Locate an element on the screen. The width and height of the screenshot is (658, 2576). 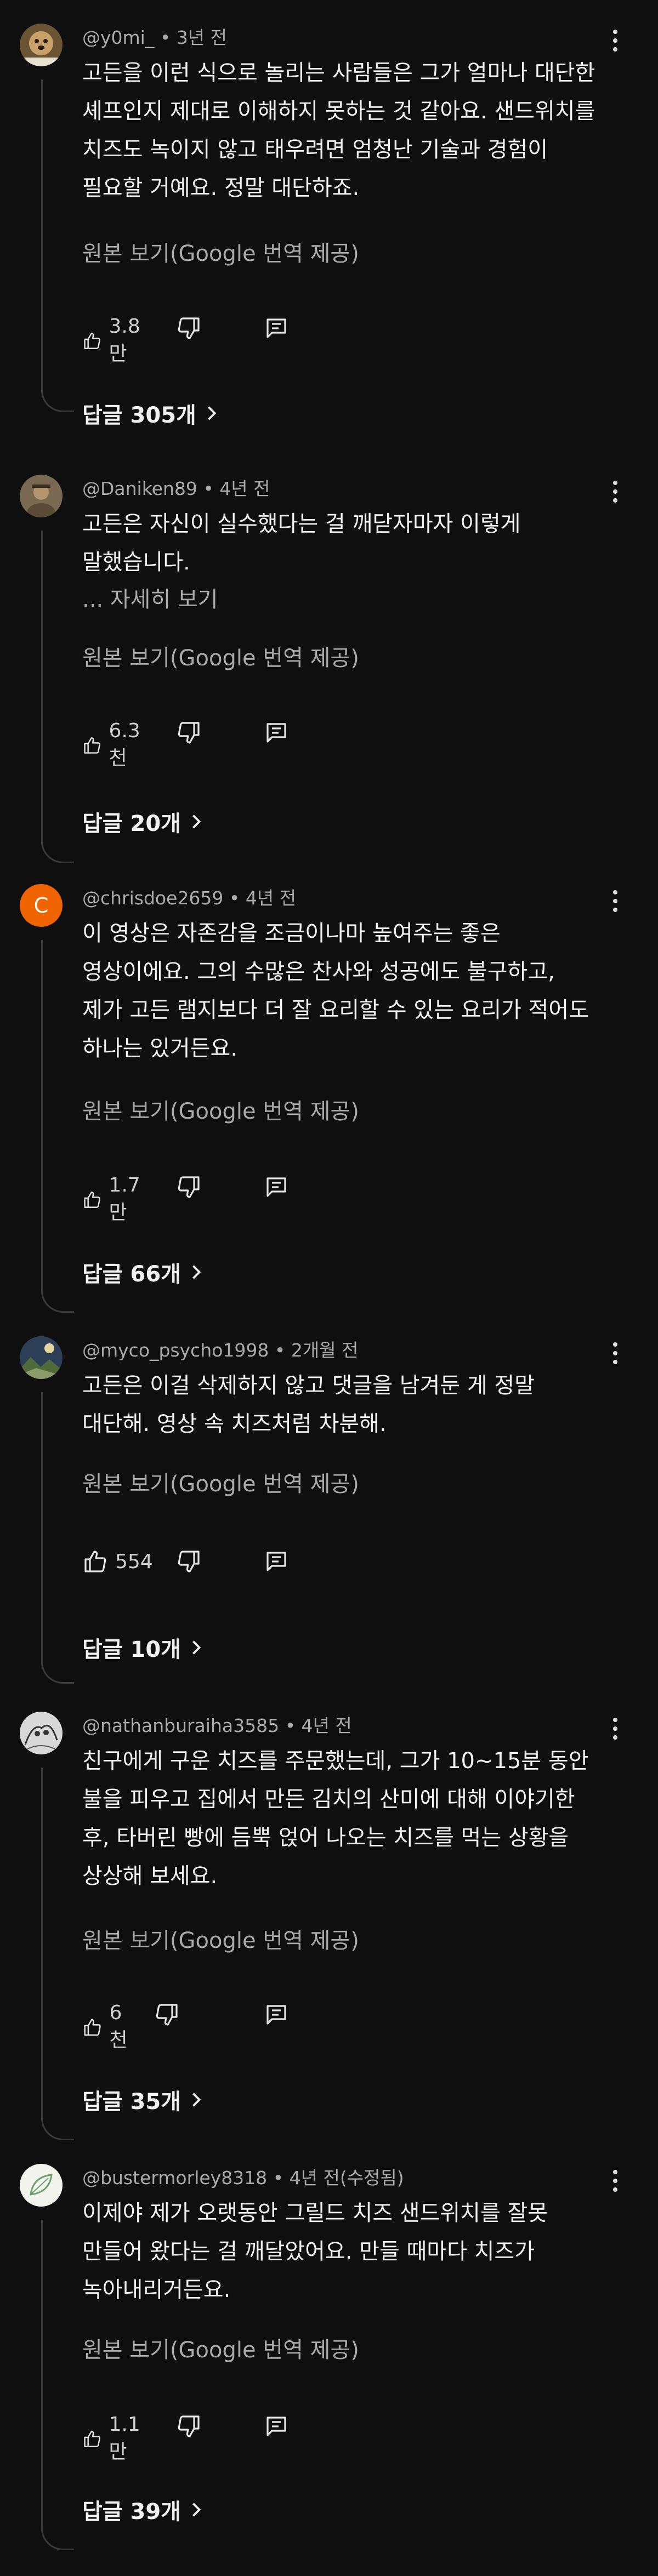
view-replies-button: 답글 20개 is located at coordinates (142, 821).